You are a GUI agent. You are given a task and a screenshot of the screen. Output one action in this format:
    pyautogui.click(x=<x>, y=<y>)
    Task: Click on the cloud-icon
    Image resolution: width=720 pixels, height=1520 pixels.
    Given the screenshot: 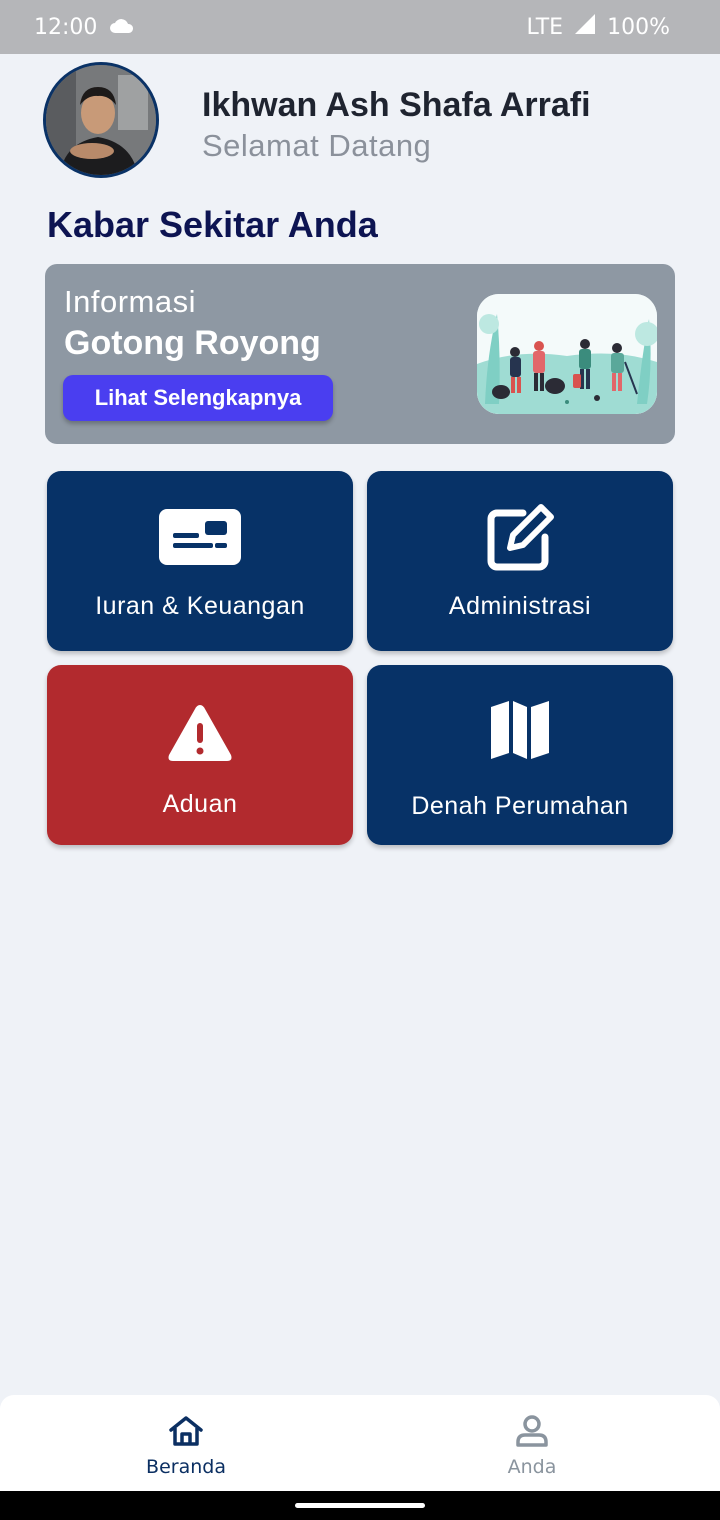 What is the action you would take?
    pyautogui.click(x=122, y=27)
    